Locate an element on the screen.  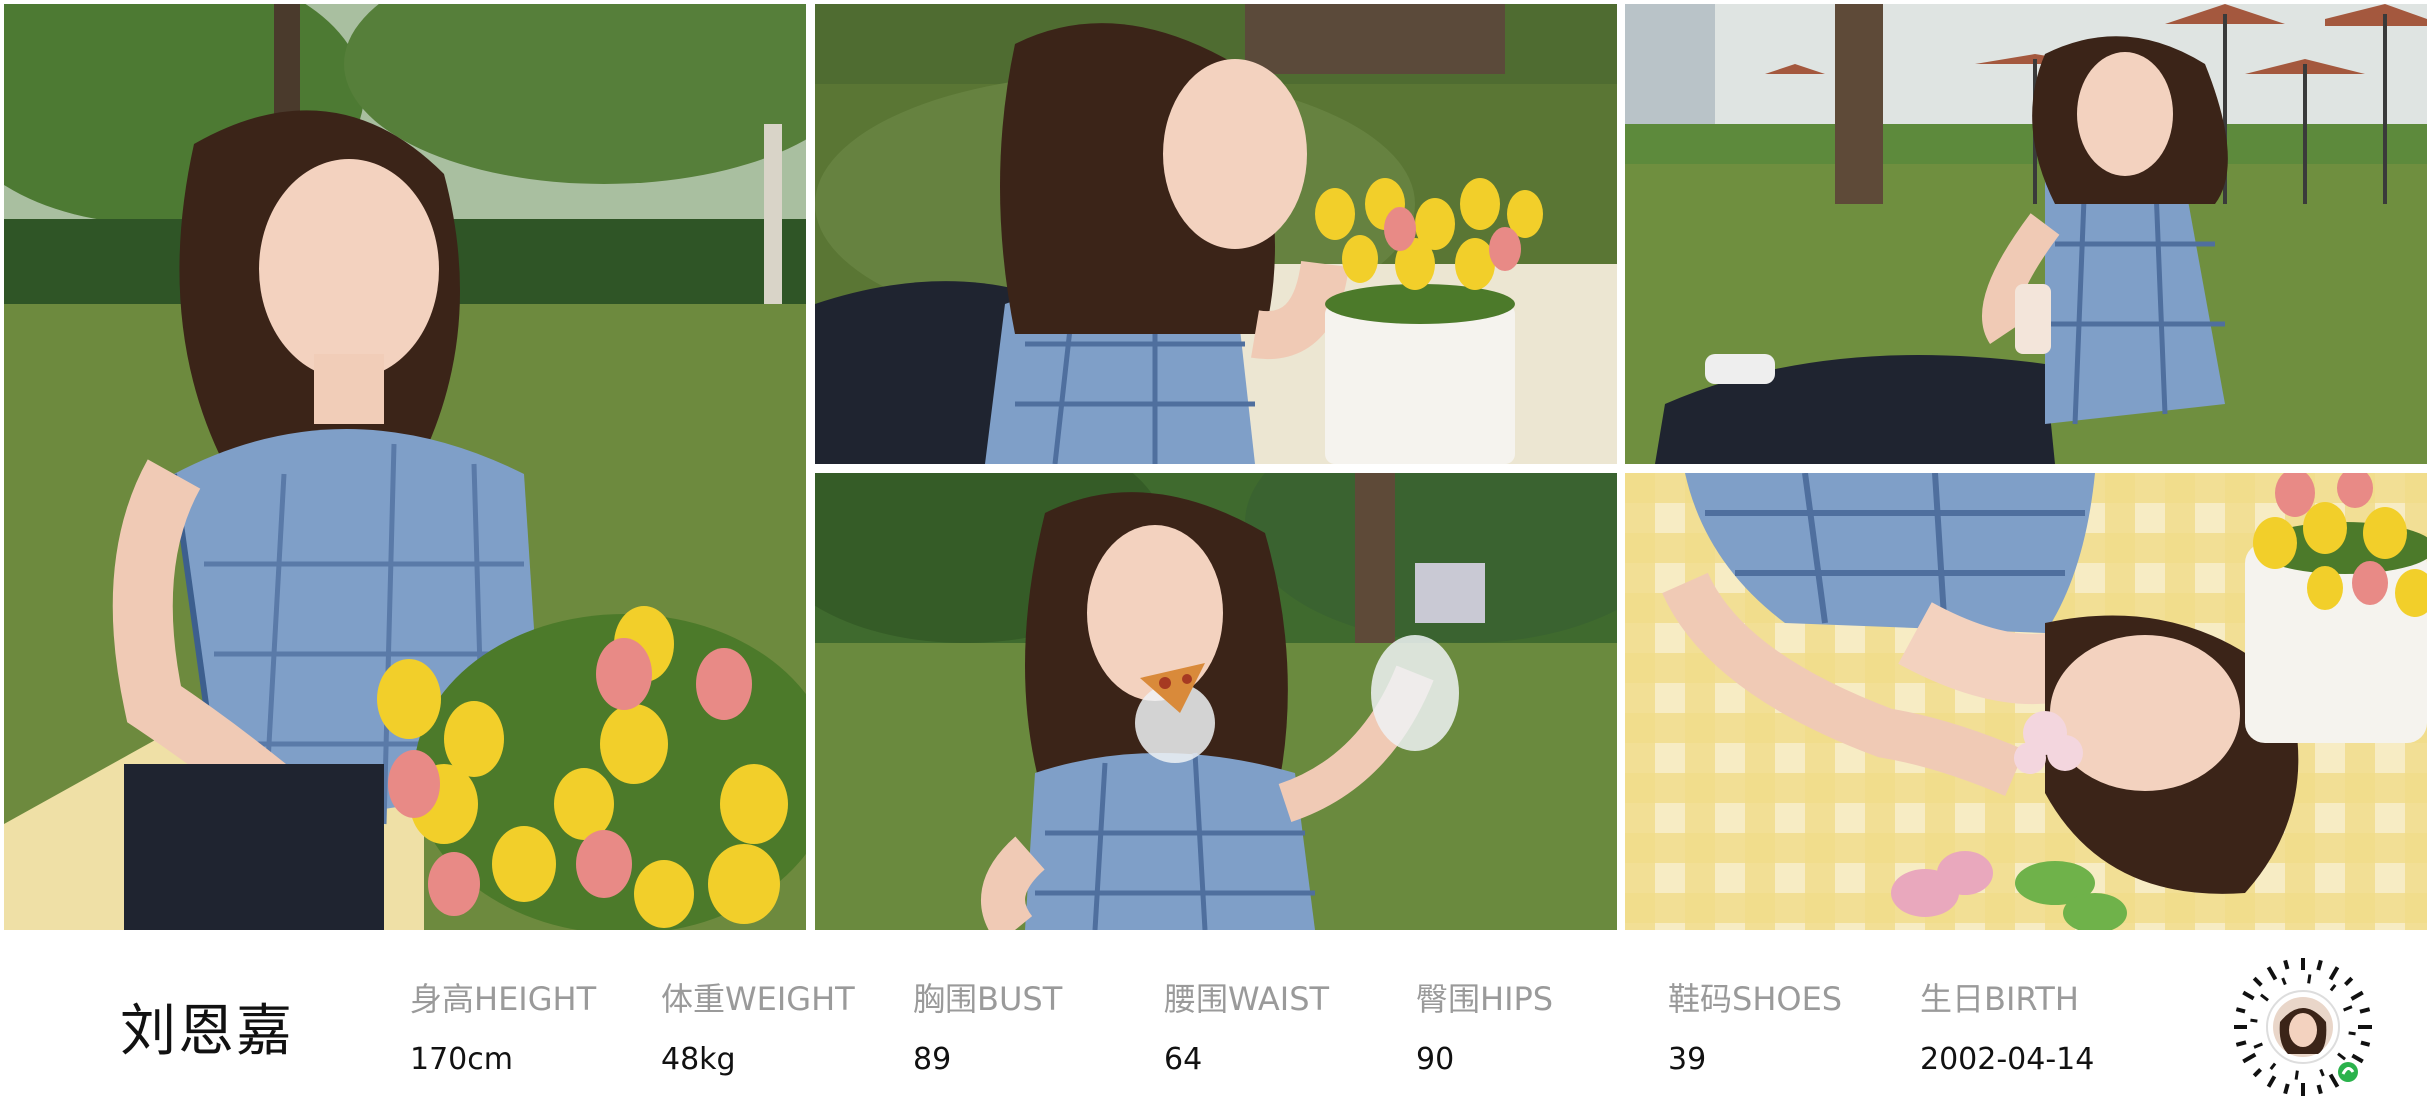
park-with-umbrellas-photo is located at coordinates (2026, 234).